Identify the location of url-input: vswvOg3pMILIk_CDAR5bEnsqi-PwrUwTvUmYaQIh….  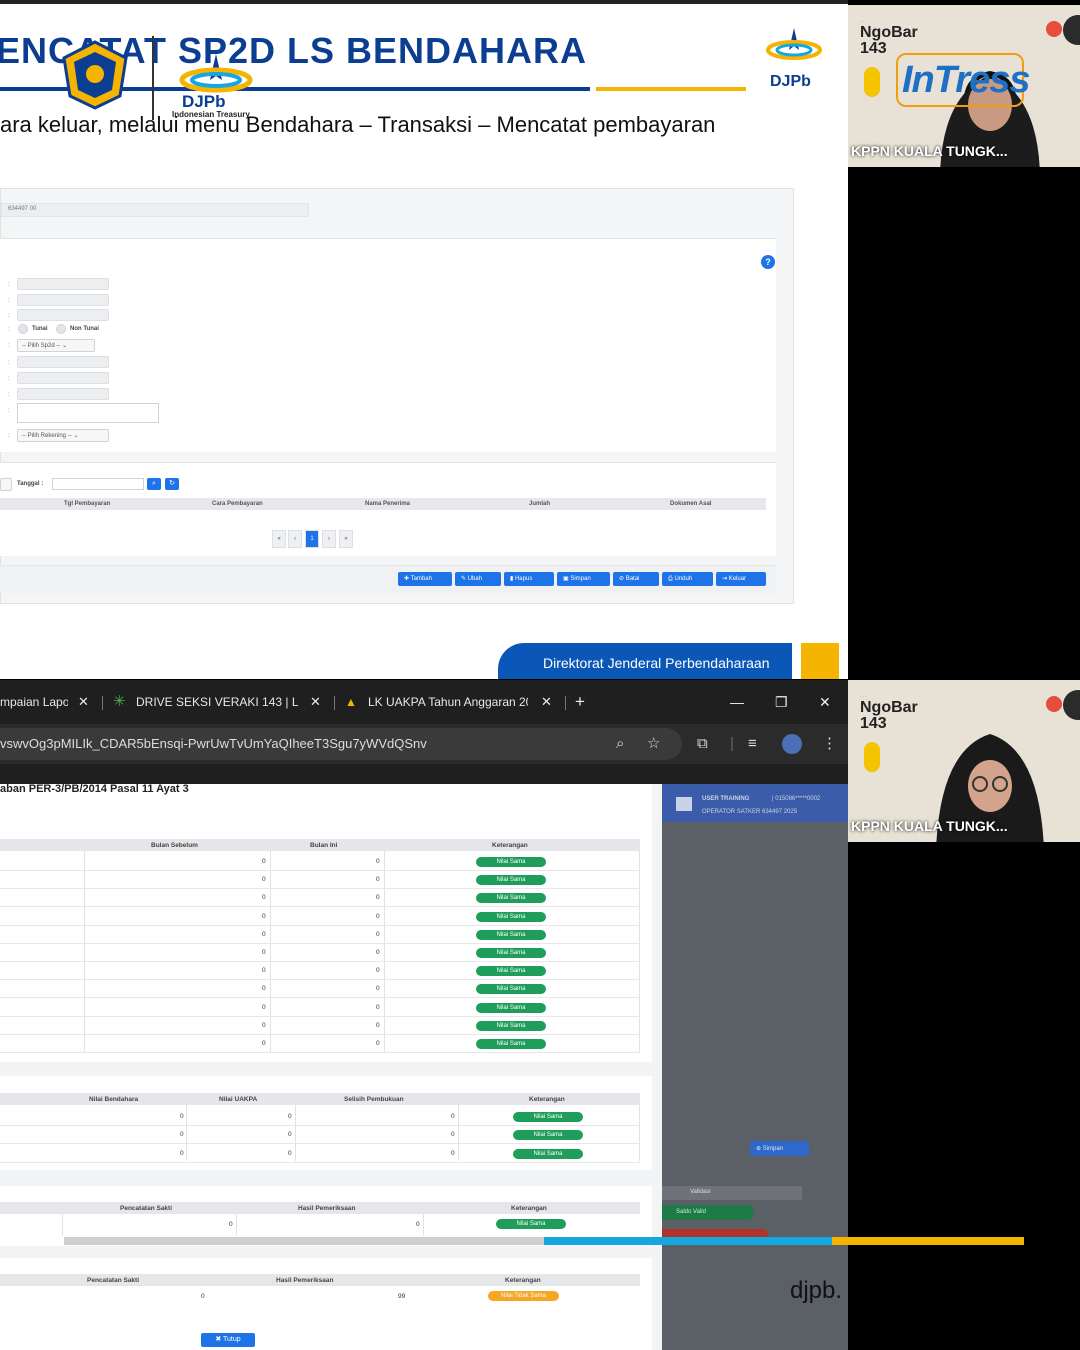
(341, 744).